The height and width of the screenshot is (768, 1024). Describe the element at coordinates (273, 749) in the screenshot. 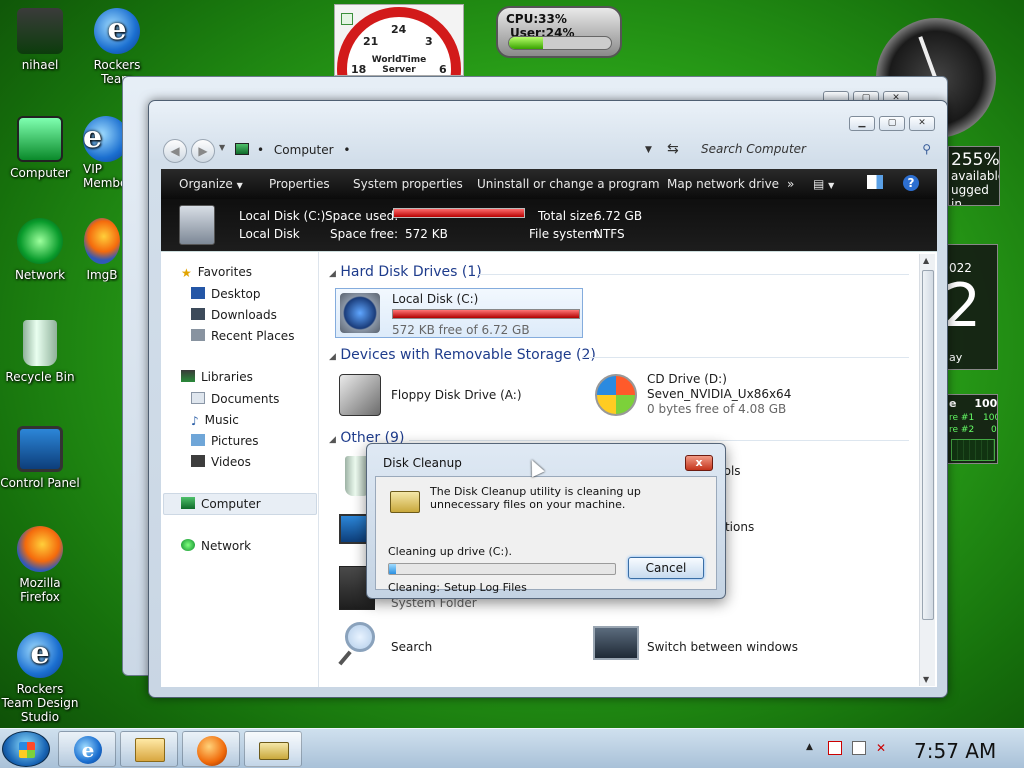

I see `taskbar-disk-cleanup-button` at that location.